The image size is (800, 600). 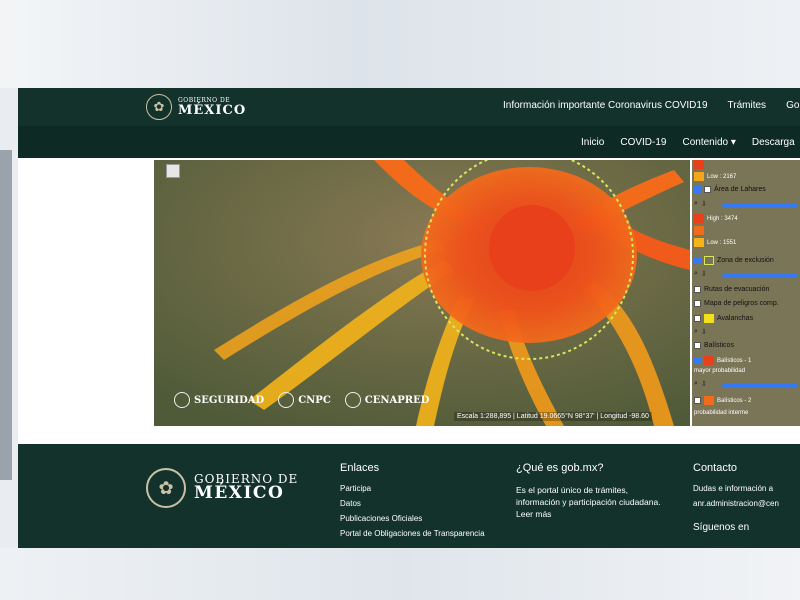 I want to click on sub-nav: Inicio COVID-19 Contenido ▾ Descarga, so click(x=688, y=142).